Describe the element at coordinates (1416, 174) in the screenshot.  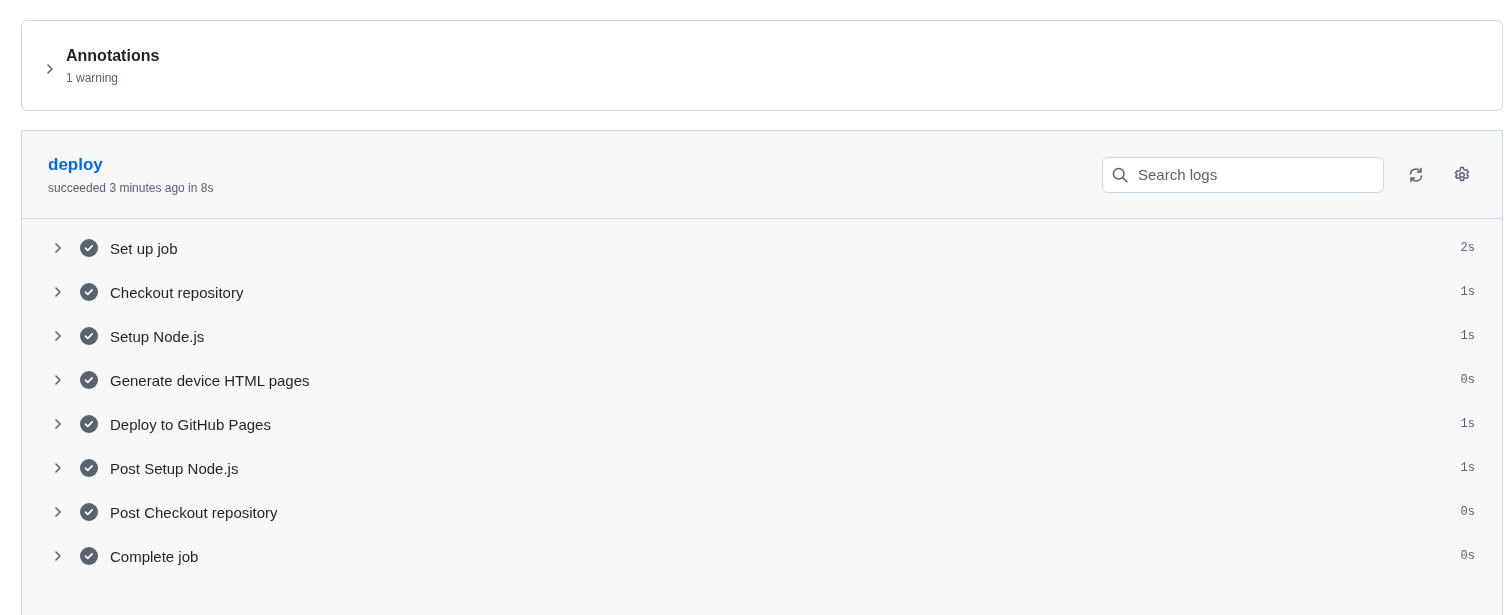
I see `refresh-icon` at that location.